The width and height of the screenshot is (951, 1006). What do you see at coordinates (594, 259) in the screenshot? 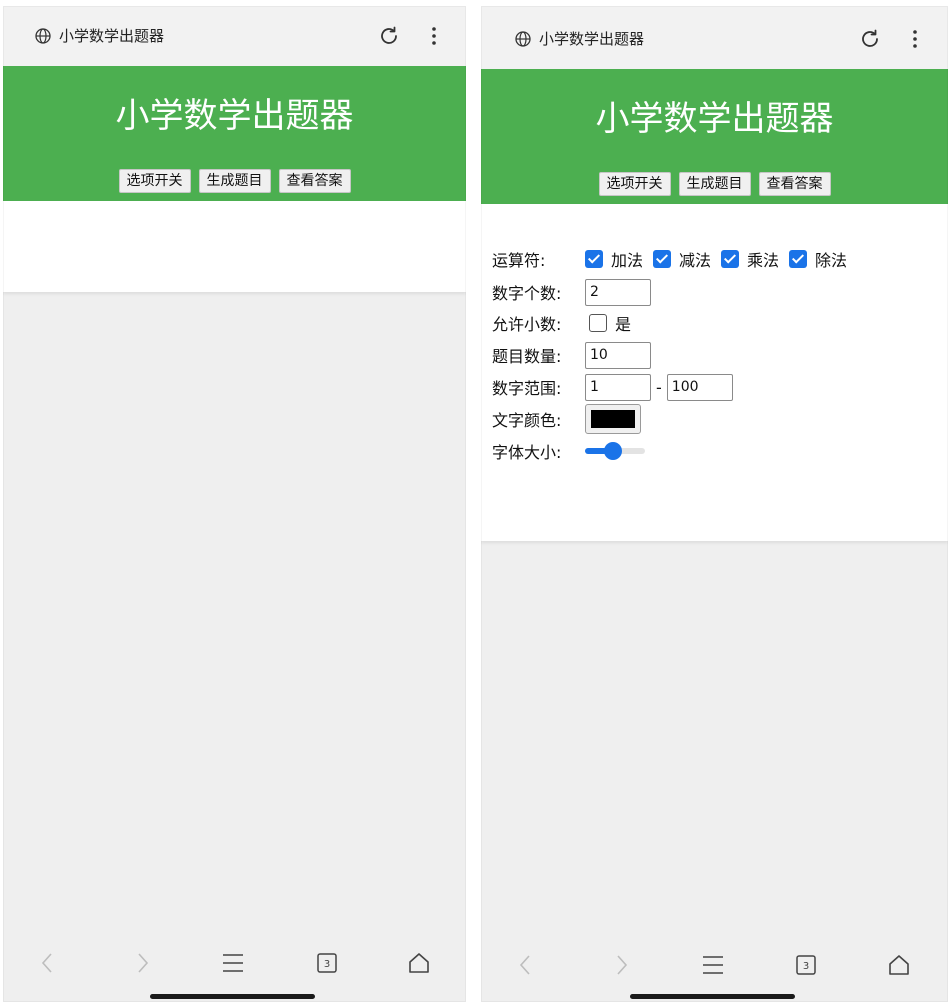
I see `add-checkbox` at bounding box center [594, 259].